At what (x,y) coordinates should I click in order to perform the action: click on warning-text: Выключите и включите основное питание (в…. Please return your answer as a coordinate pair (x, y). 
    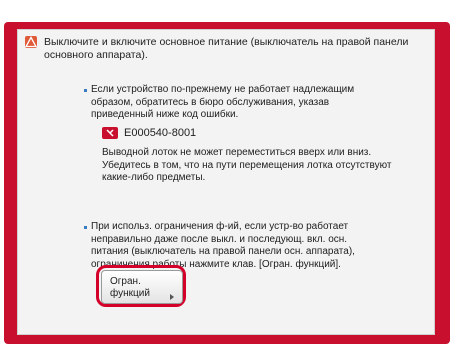
    Looking at the image, I should click on (226, 48).